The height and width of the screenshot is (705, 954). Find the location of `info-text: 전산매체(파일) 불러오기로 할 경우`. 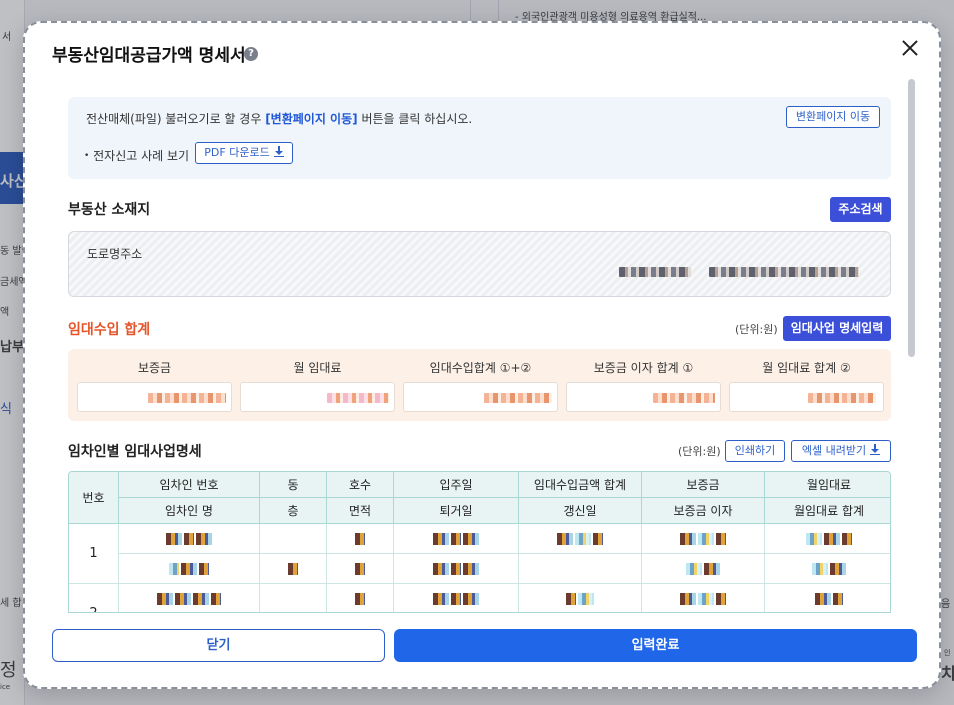

info-text: 전산매체(파일) 불러오기로 할 경우 is located at coordinates (176, 119).